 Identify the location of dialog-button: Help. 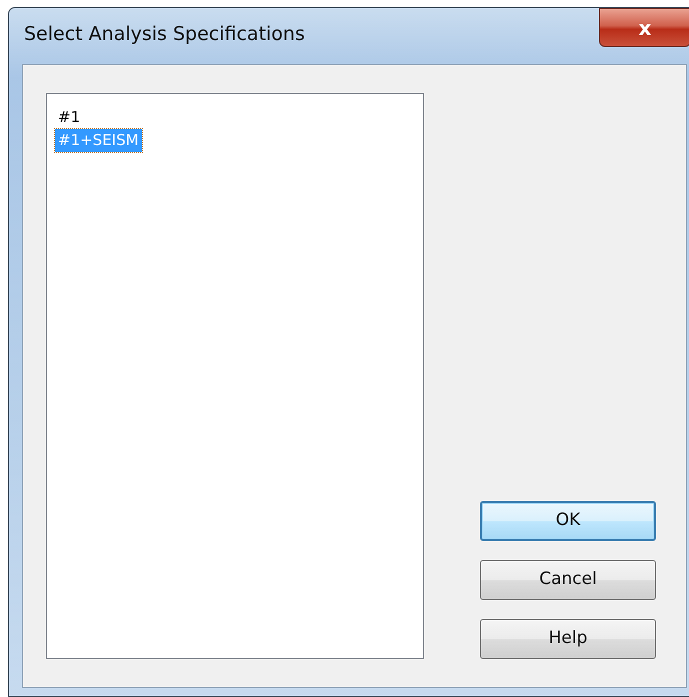
(568, 639).